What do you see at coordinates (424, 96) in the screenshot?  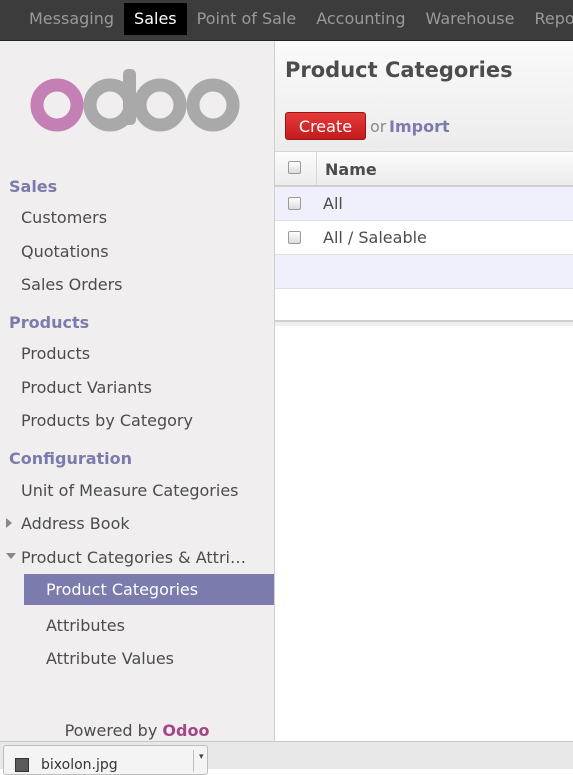 I see `control-panel: Product Categories Create or Import` at bounding box center [424, 96].